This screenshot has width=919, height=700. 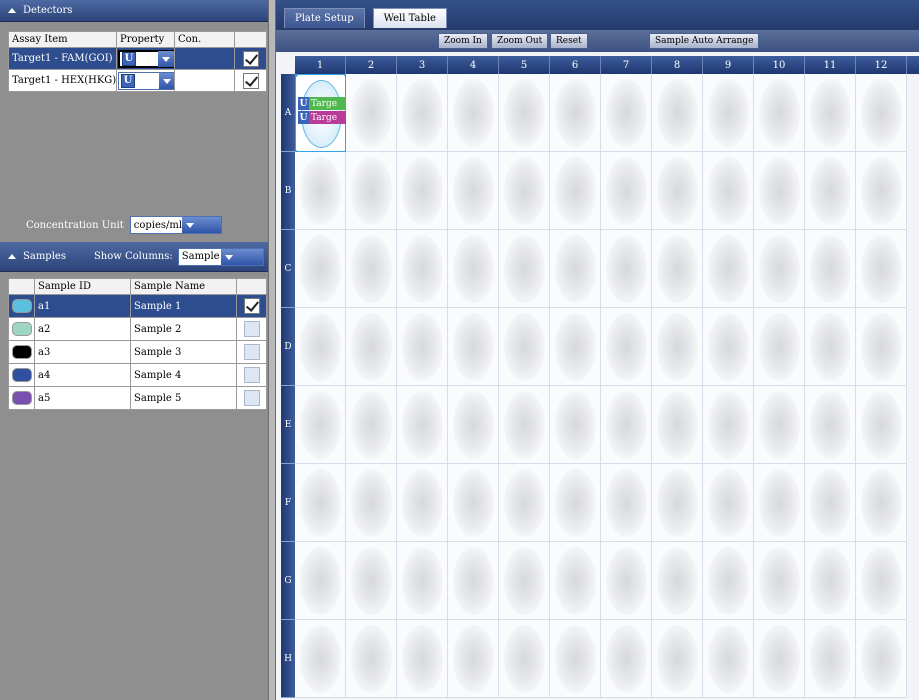 What do you see at coordinates (320, 269) in the screenshot?
I see `well-C1` at bounding box center [320, 269].